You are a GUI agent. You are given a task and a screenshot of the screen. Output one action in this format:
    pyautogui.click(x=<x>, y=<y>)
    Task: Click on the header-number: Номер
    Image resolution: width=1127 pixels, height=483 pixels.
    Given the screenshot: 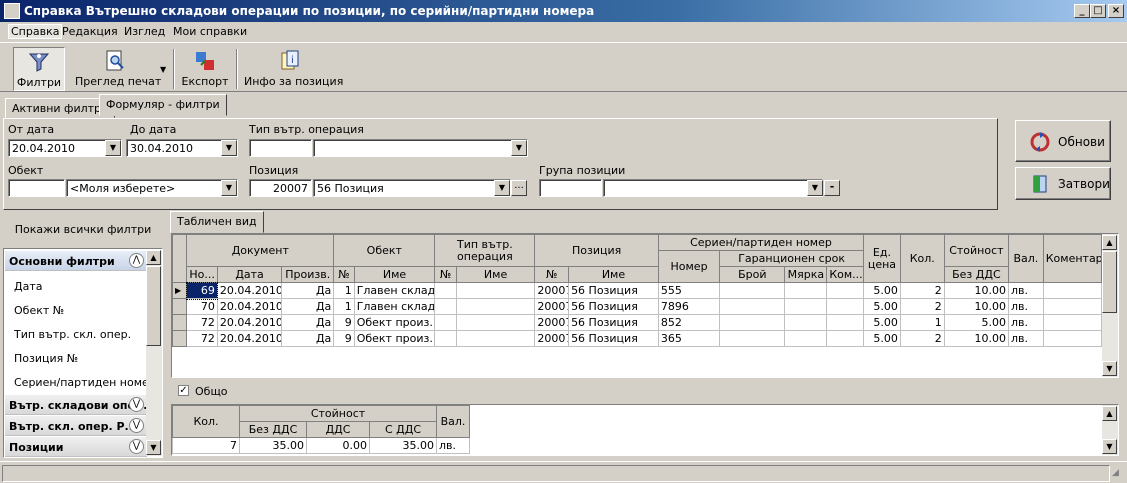 What is the action you would take?
    pyautogui.click(x=689, y=266)
    